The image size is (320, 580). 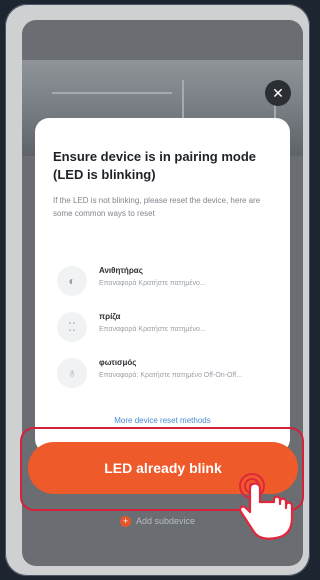 What do you see at coordinates (121, 270) in the screenshot?
I see `method-name: Ανιθητήρας` at bounding box center [121, 270].